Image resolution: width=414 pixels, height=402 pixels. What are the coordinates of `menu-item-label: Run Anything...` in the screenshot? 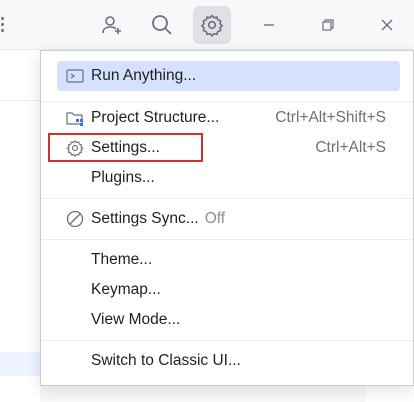 It's located at (144, 75).